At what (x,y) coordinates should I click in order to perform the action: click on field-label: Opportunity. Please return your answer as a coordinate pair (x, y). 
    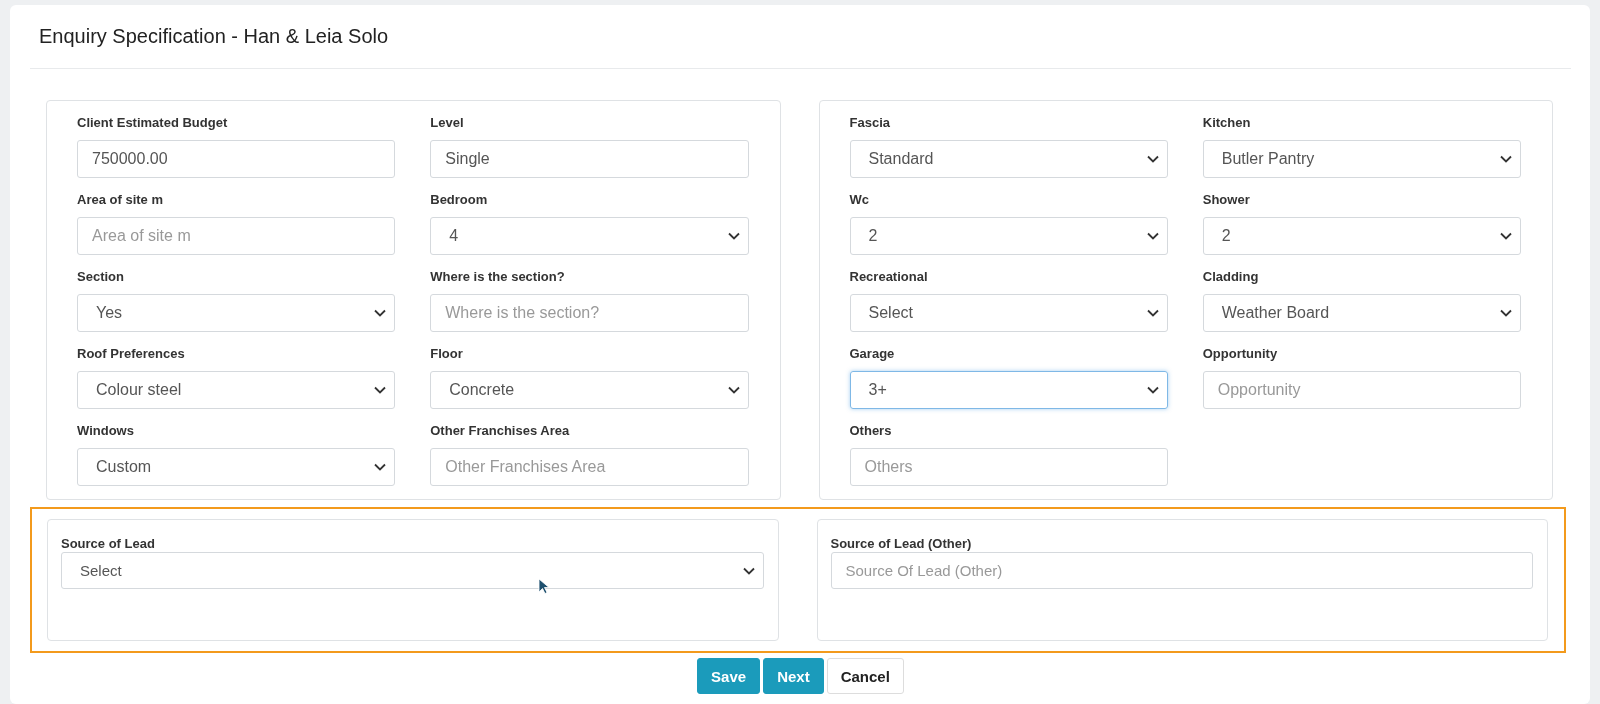
    Looking at the image, I should click on (1240, 354).